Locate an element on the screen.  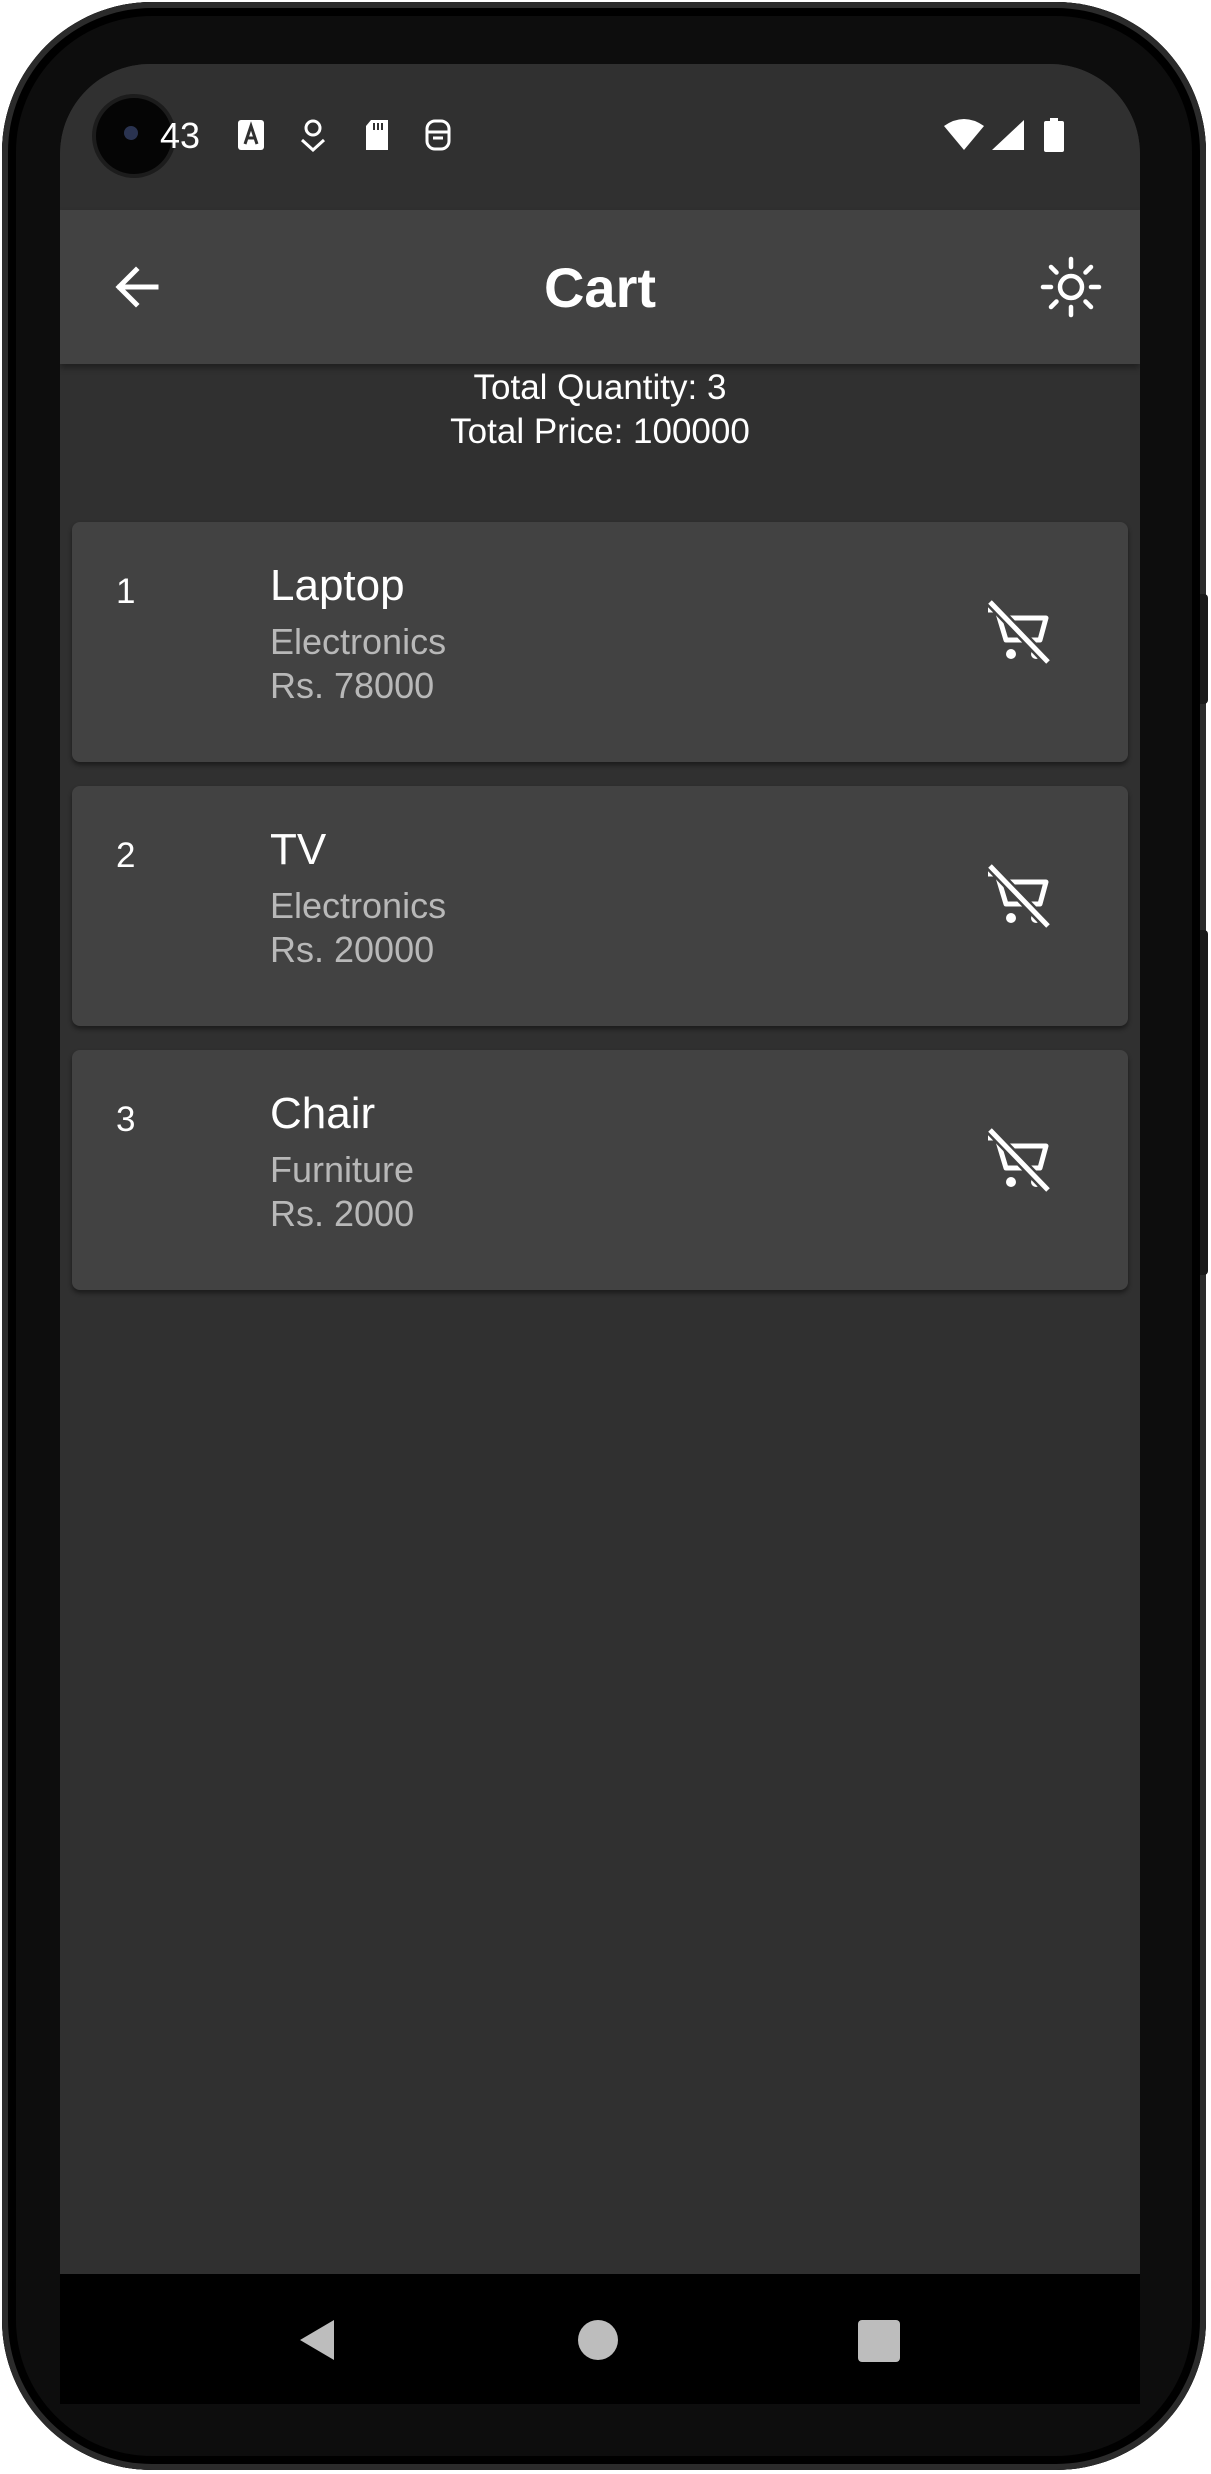
cell-signal-icon is located at coordinates (1008, 135).